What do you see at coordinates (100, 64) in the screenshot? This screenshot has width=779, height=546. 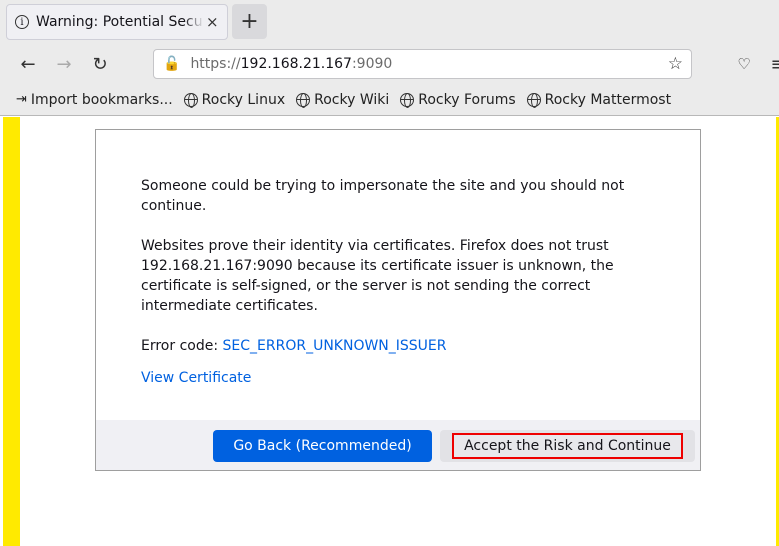 I see `reload-icon: ↻` at bounding box center [100, 64].